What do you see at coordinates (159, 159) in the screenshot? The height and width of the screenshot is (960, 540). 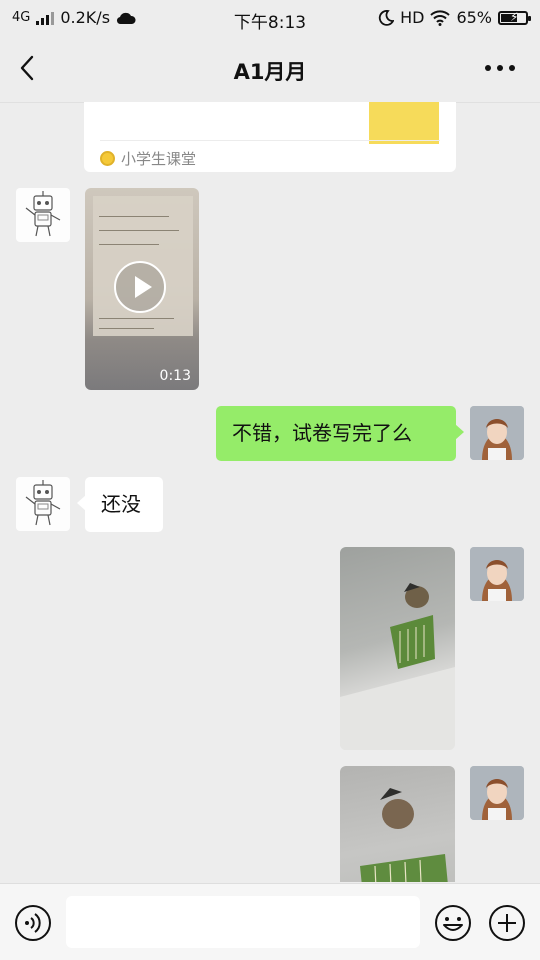 I see `link-card-source-label: 小学生课堂` at bounding box center [159, 159].